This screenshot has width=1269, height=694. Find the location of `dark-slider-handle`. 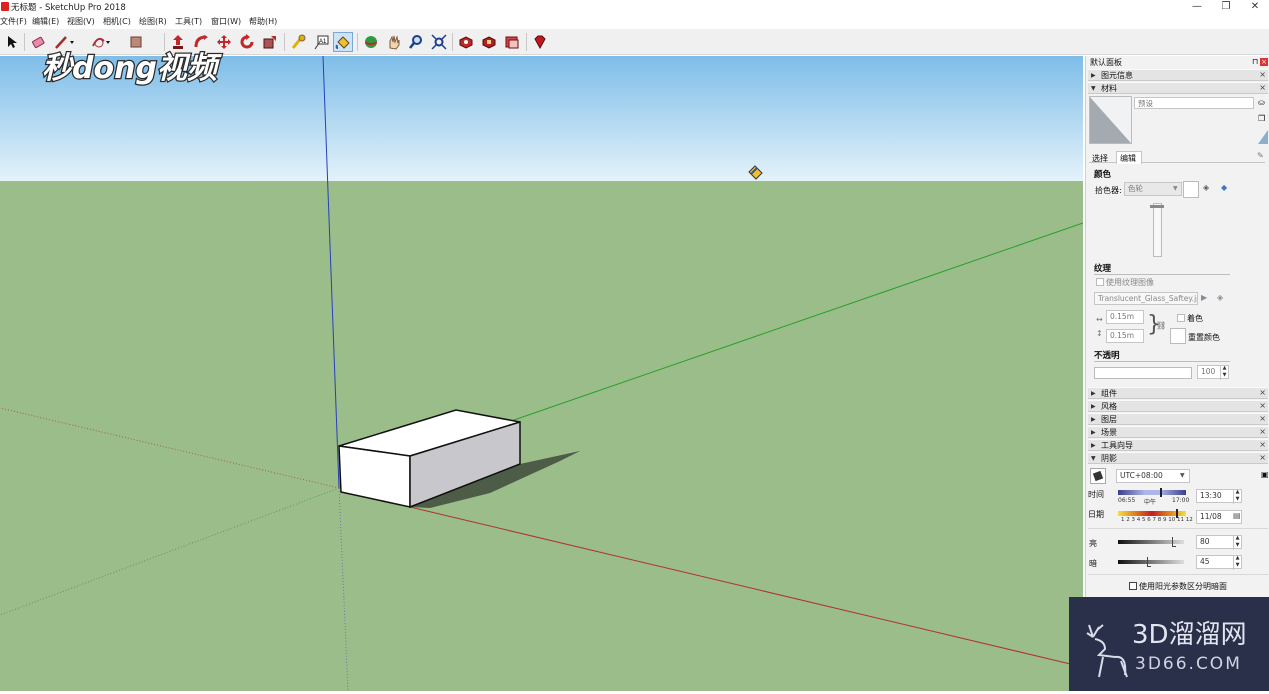

dark-slider-handle is located at coordinates (1149, 562).